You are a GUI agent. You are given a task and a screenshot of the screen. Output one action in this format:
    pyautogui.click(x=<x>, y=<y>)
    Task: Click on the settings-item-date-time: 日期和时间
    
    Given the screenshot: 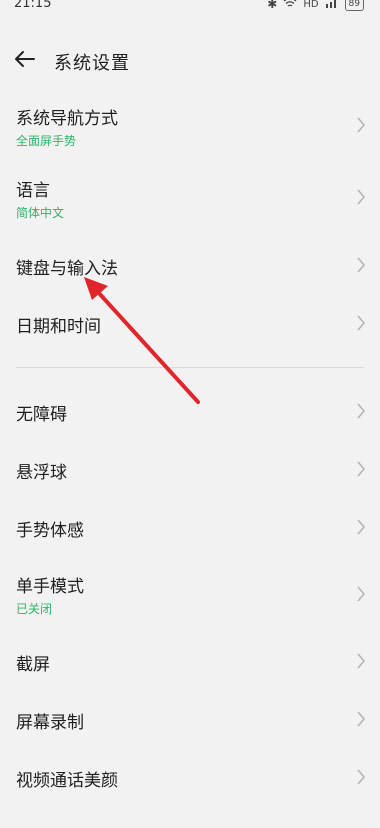 What is the action you would take?
    pyautogui.click(x=190, y=323)
    